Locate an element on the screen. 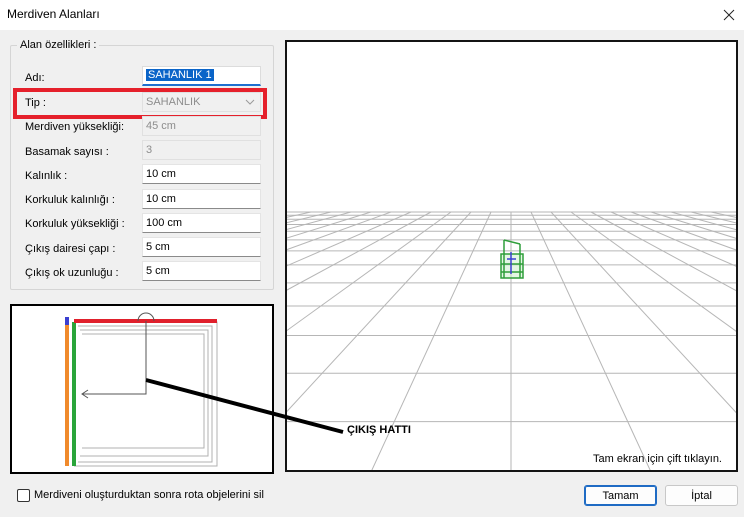  close-button is located at coordinates (729, 15).